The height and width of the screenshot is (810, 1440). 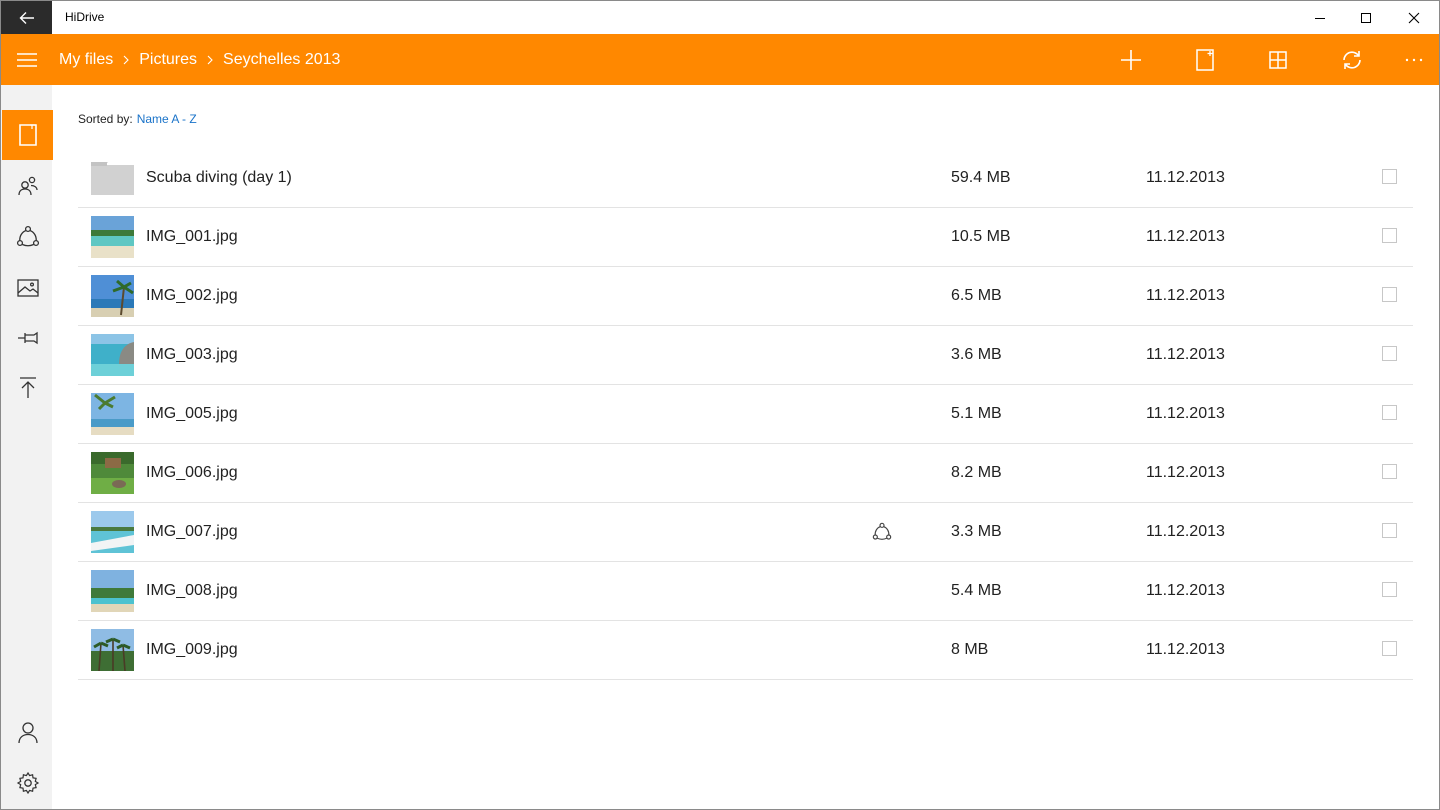 What do you see at coordinates (192, 295) in the screenshot?
I see `file-name: IMG_002.jpg` at bounding box center [192, 295].